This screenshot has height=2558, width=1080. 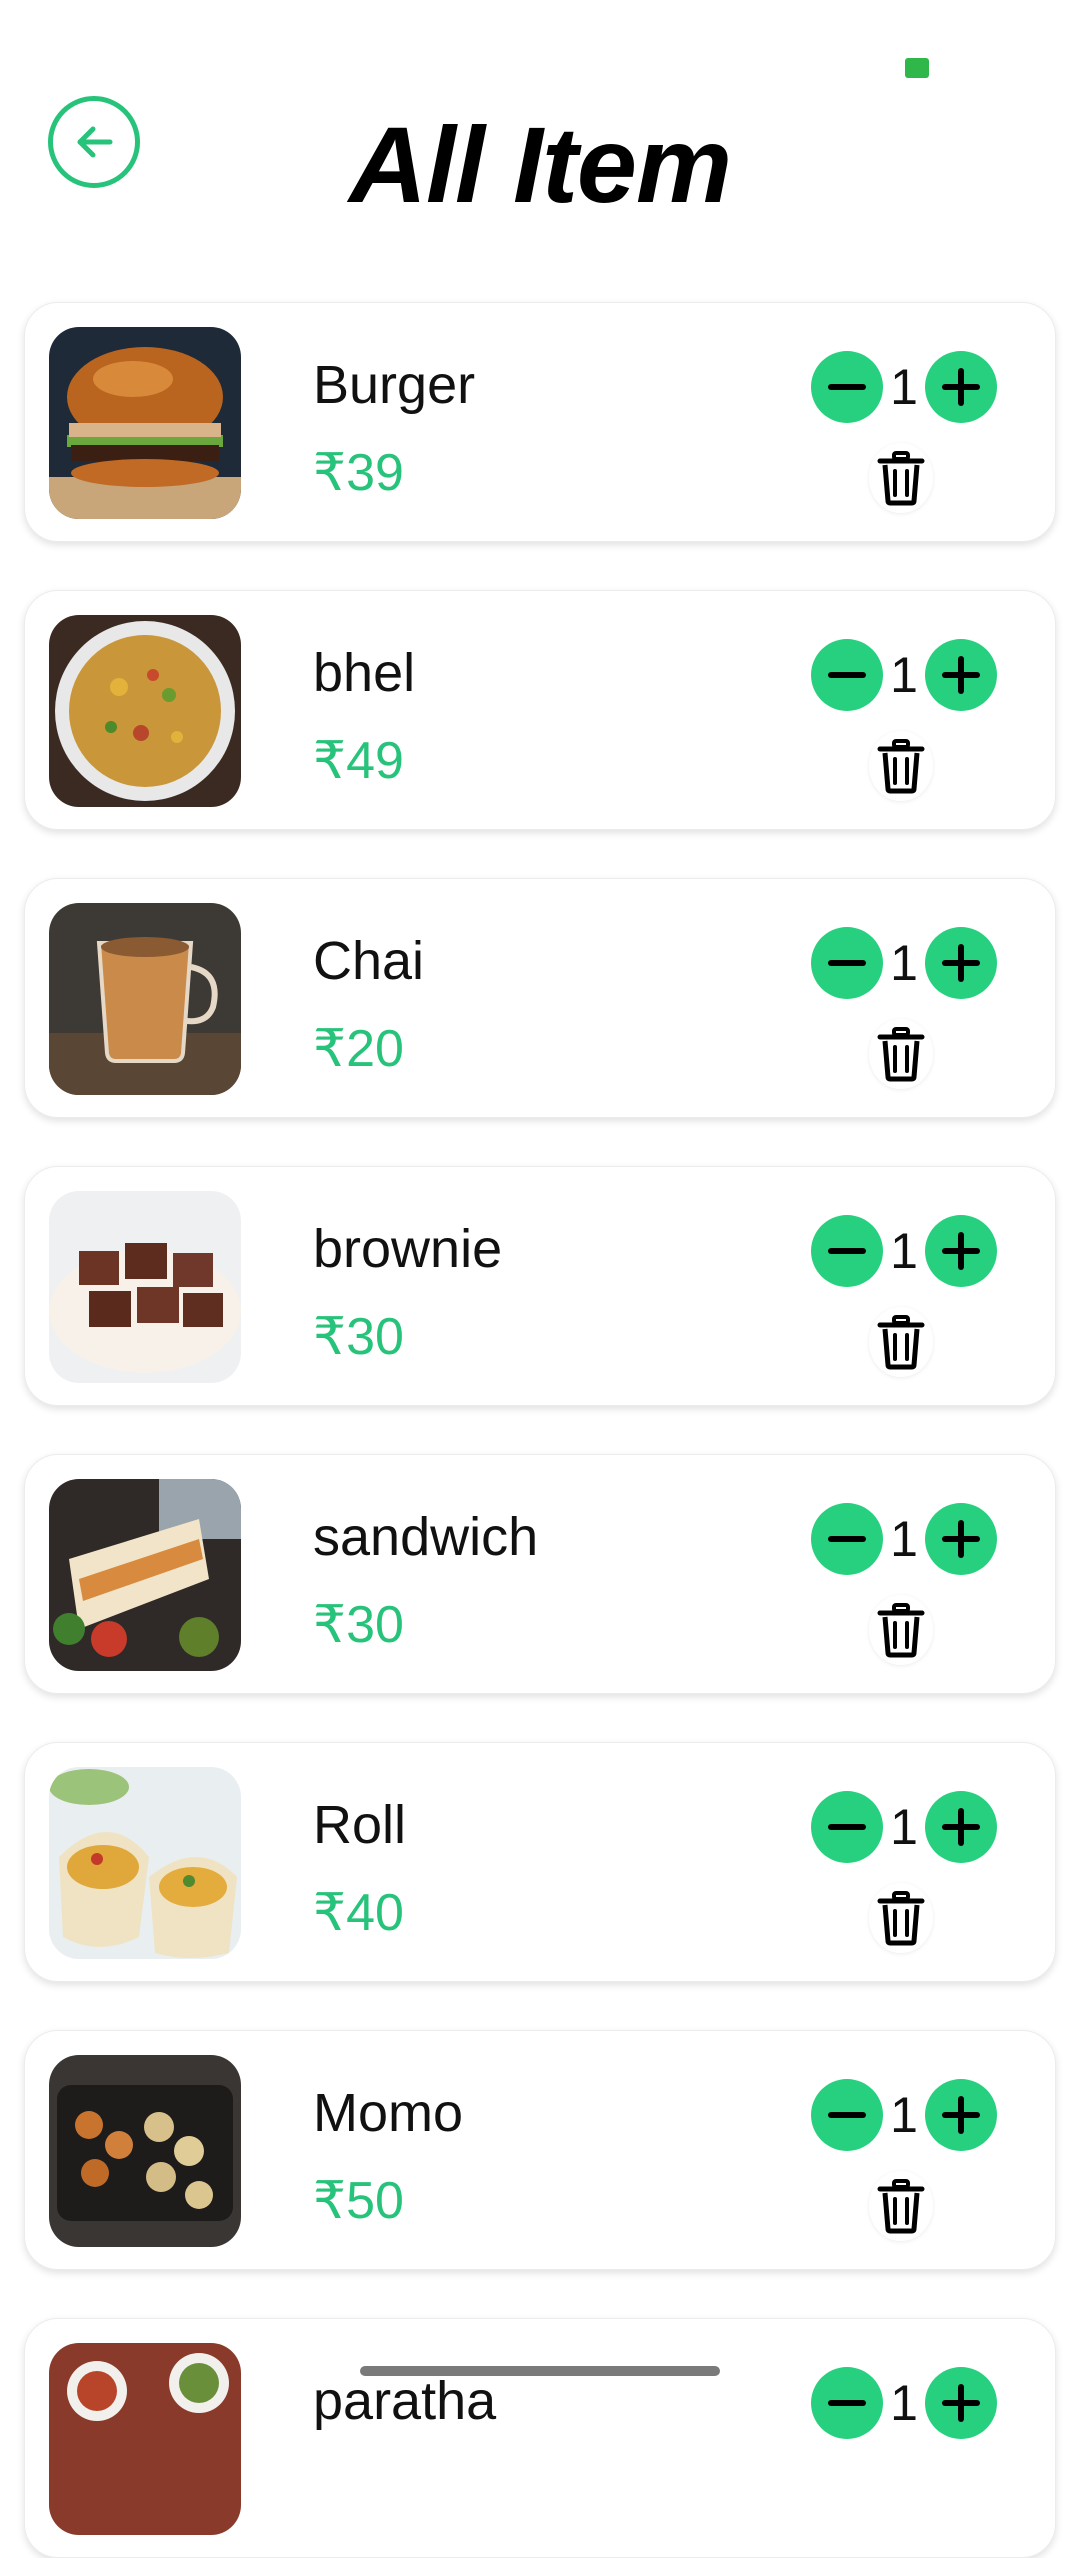 What do you see at coordinates (540, 1574) in the screenshot?
I see `cart-item-card: sandwich ₹30 1` at bounding box center [540, 1574].